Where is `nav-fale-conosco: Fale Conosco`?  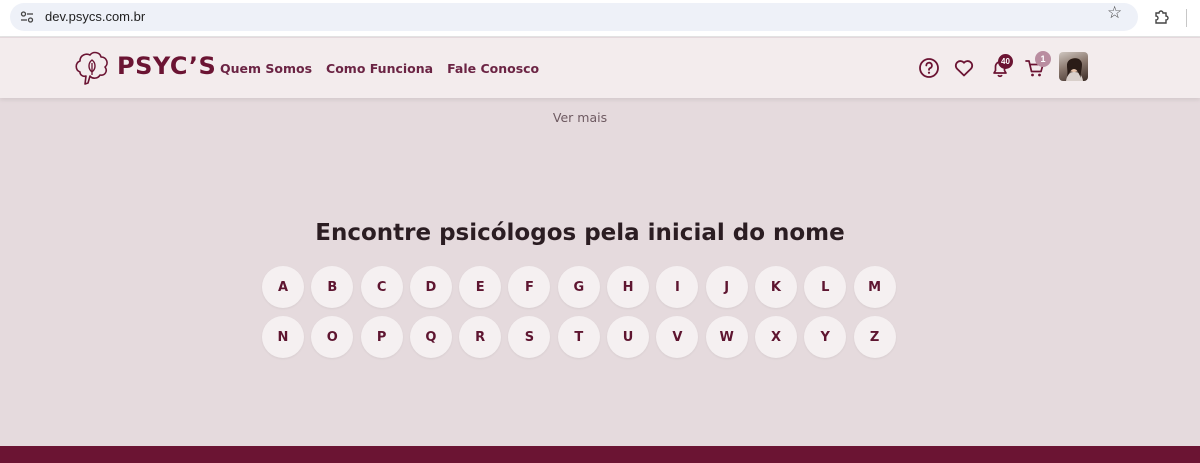
nav-fale-conosco: Fale Conosco is located at coordinates (493, 68).